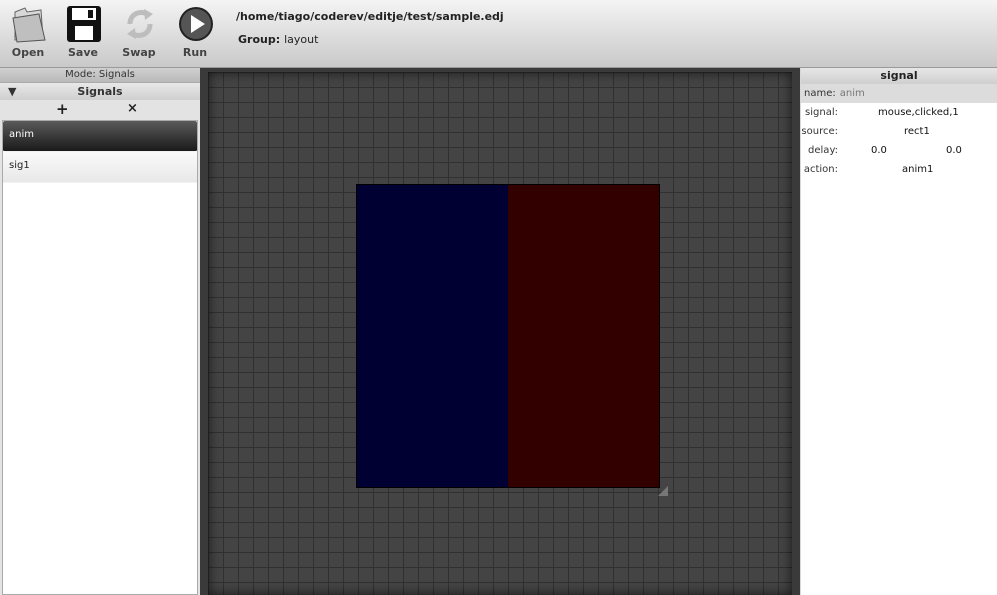 The width and height of the screenshot is (997, 595). Describe the element at coordinates (917, 169) in the screenshot. I see `action-field: anim1` at that location.